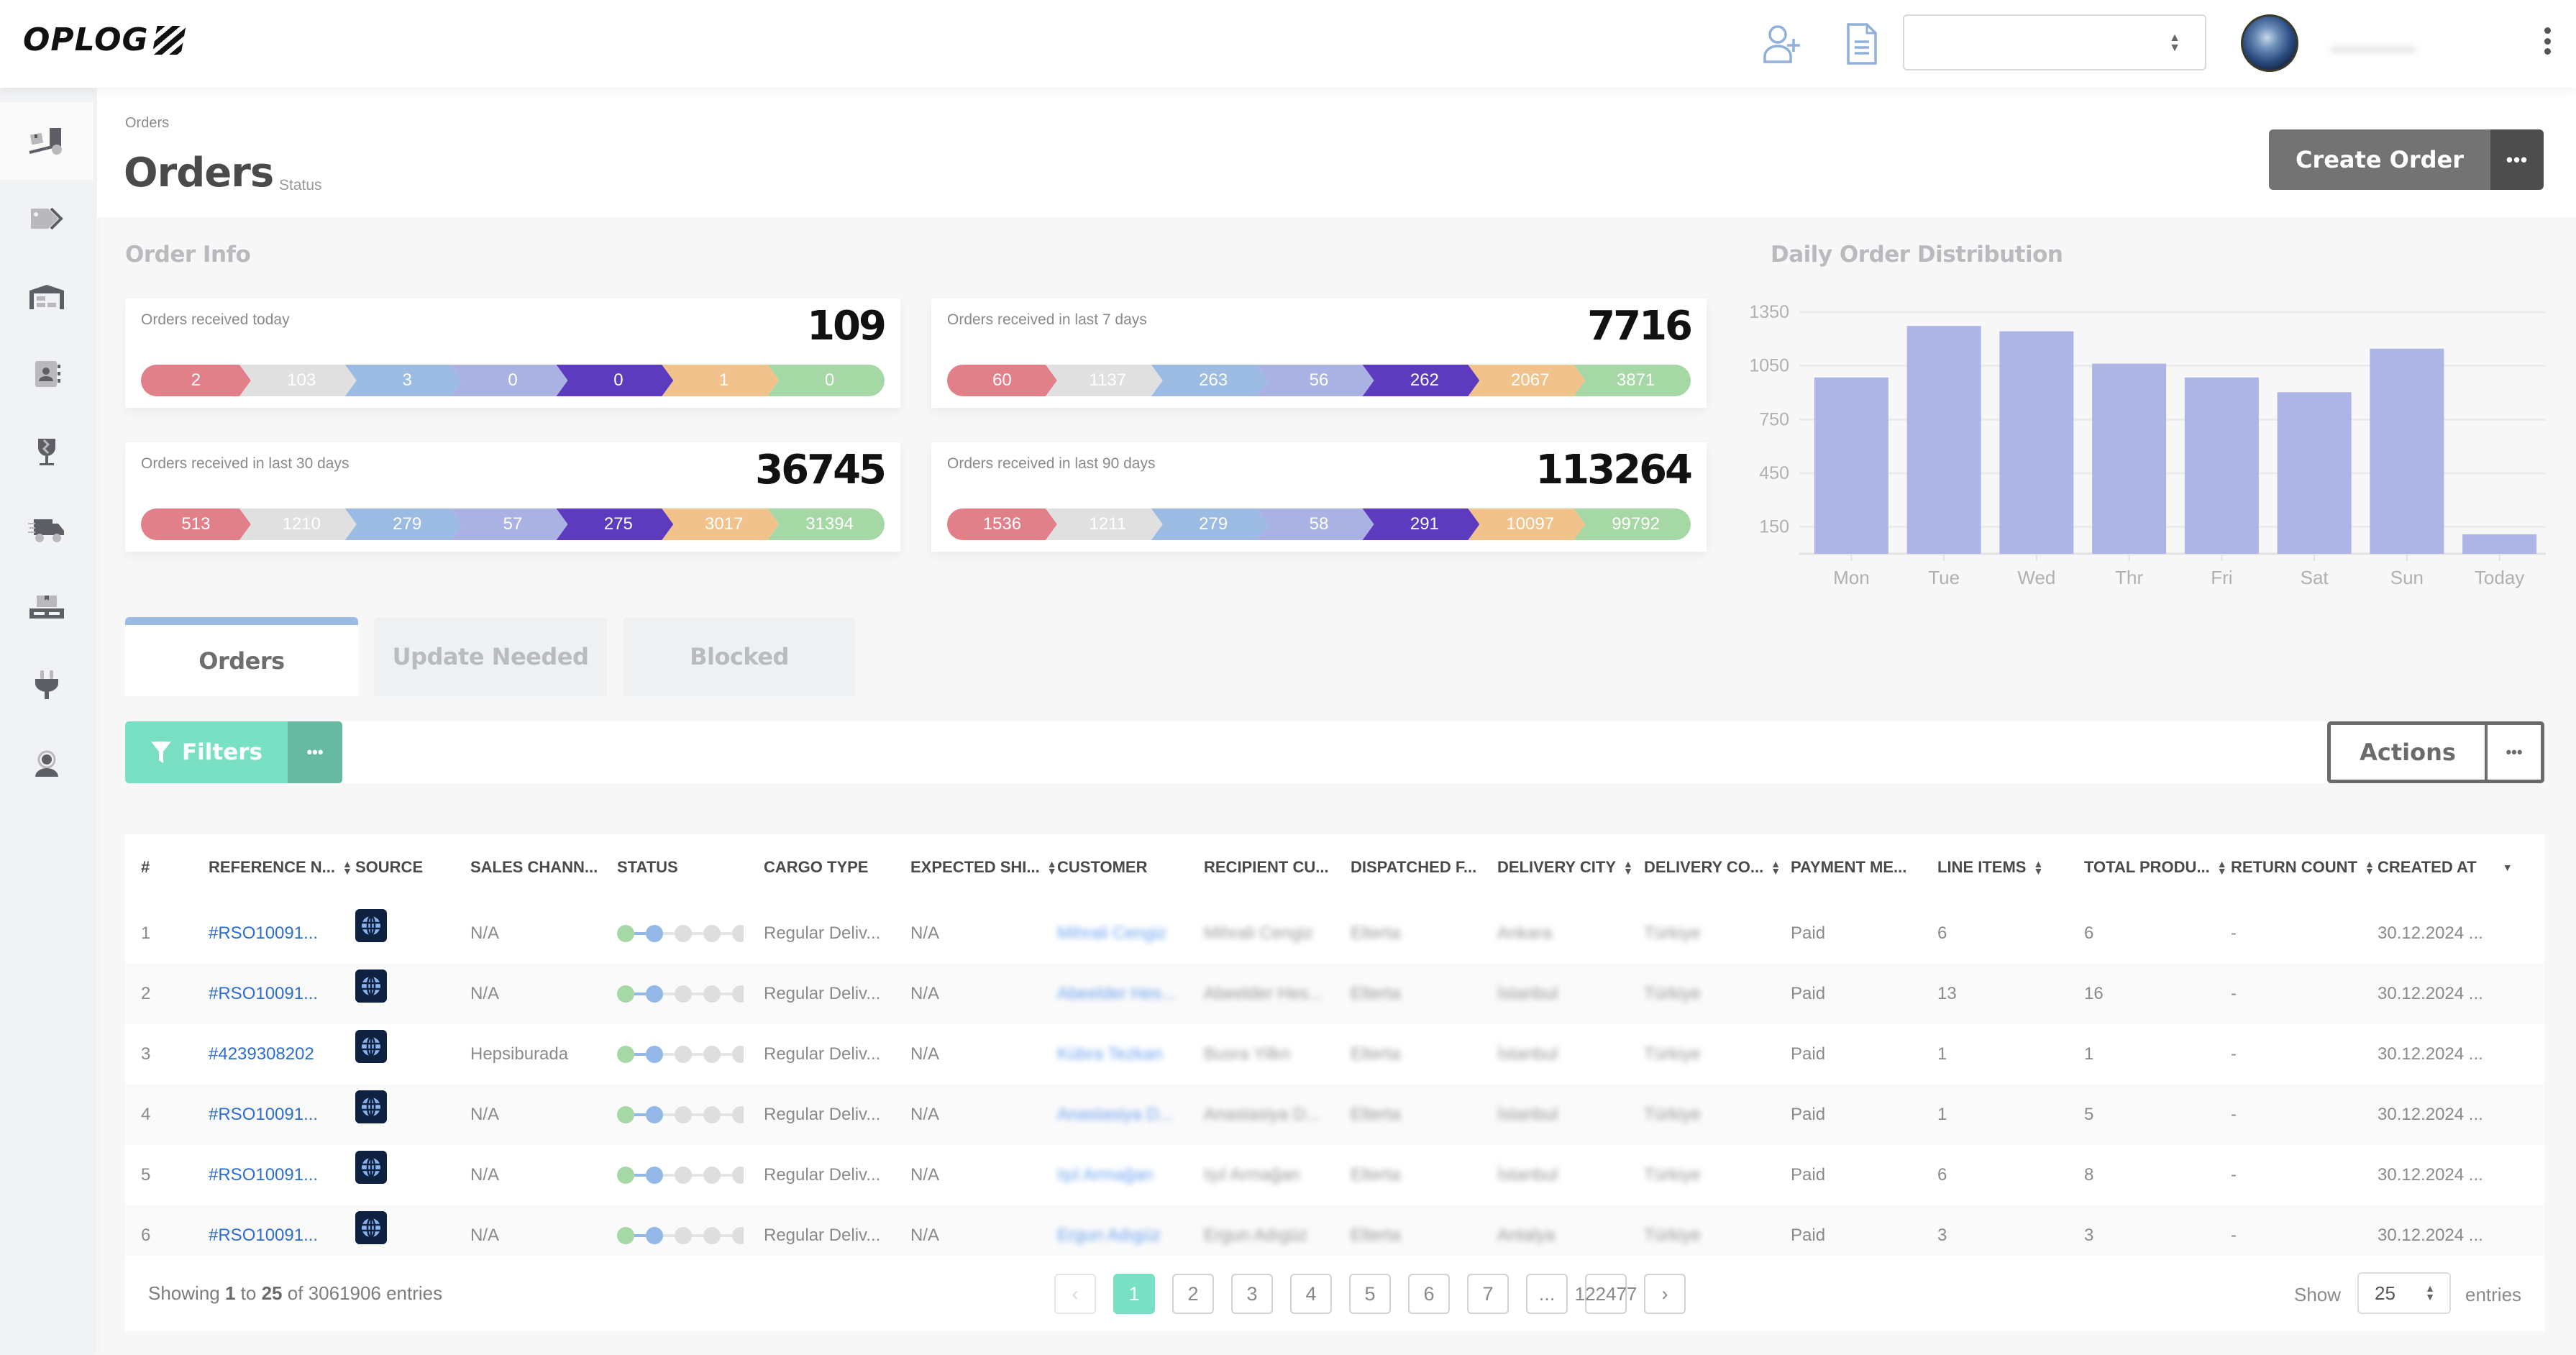 The height and width of the screenshot is (1355, 2576). I want to click on oplog-logo: OPLOG, so click(104, 40).